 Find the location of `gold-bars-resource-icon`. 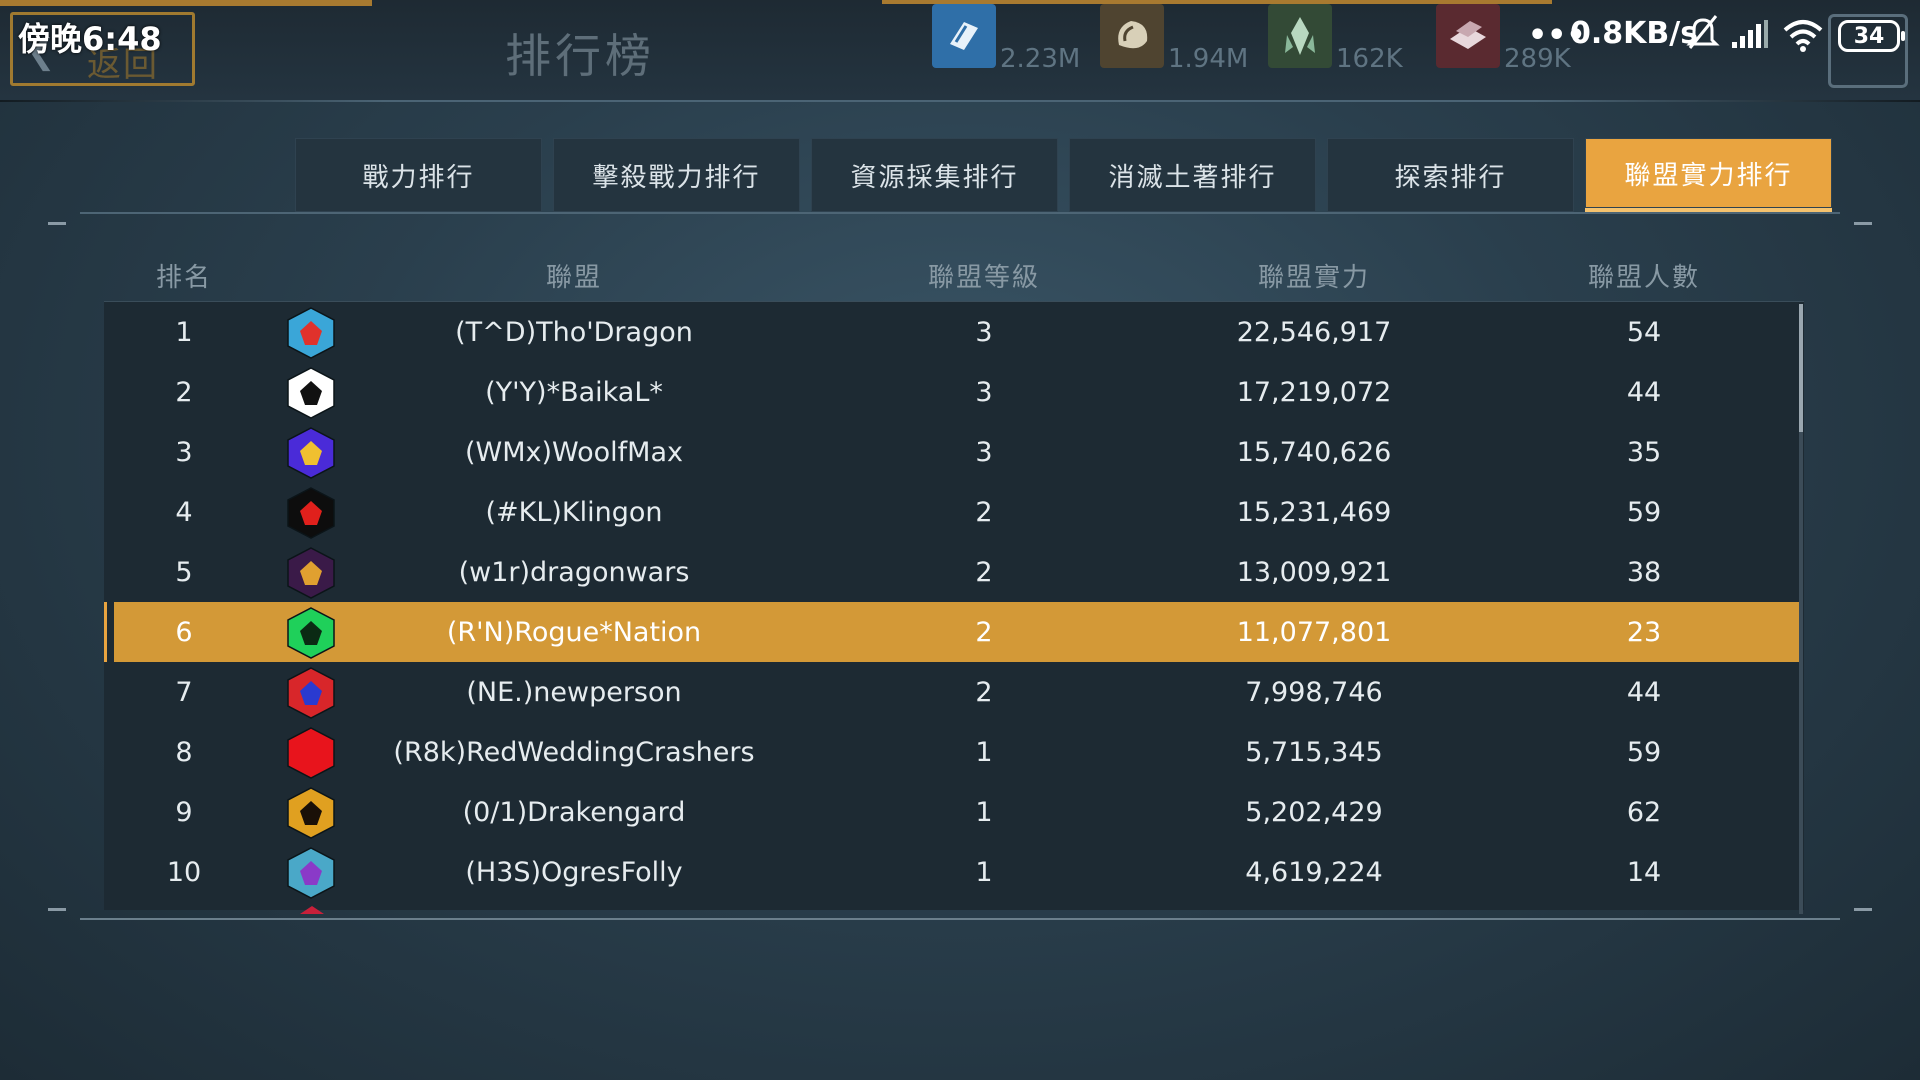

gold-bars-resource-icon is located at coordinates (1468, 36).